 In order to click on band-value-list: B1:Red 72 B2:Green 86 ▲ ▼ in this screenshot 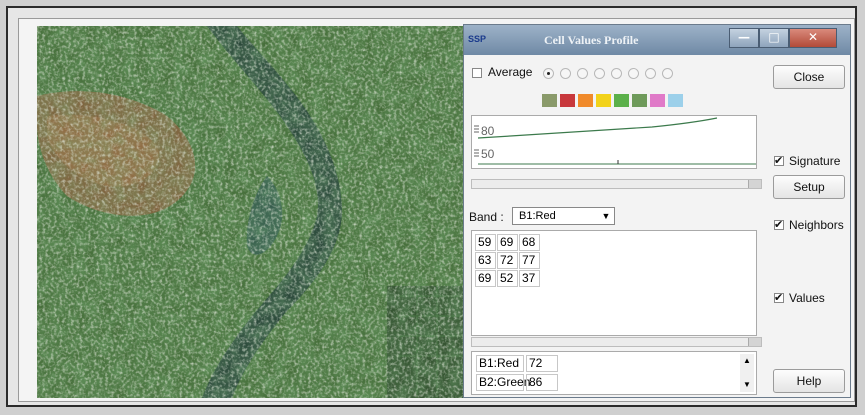, I will do `click(614, 373)`.